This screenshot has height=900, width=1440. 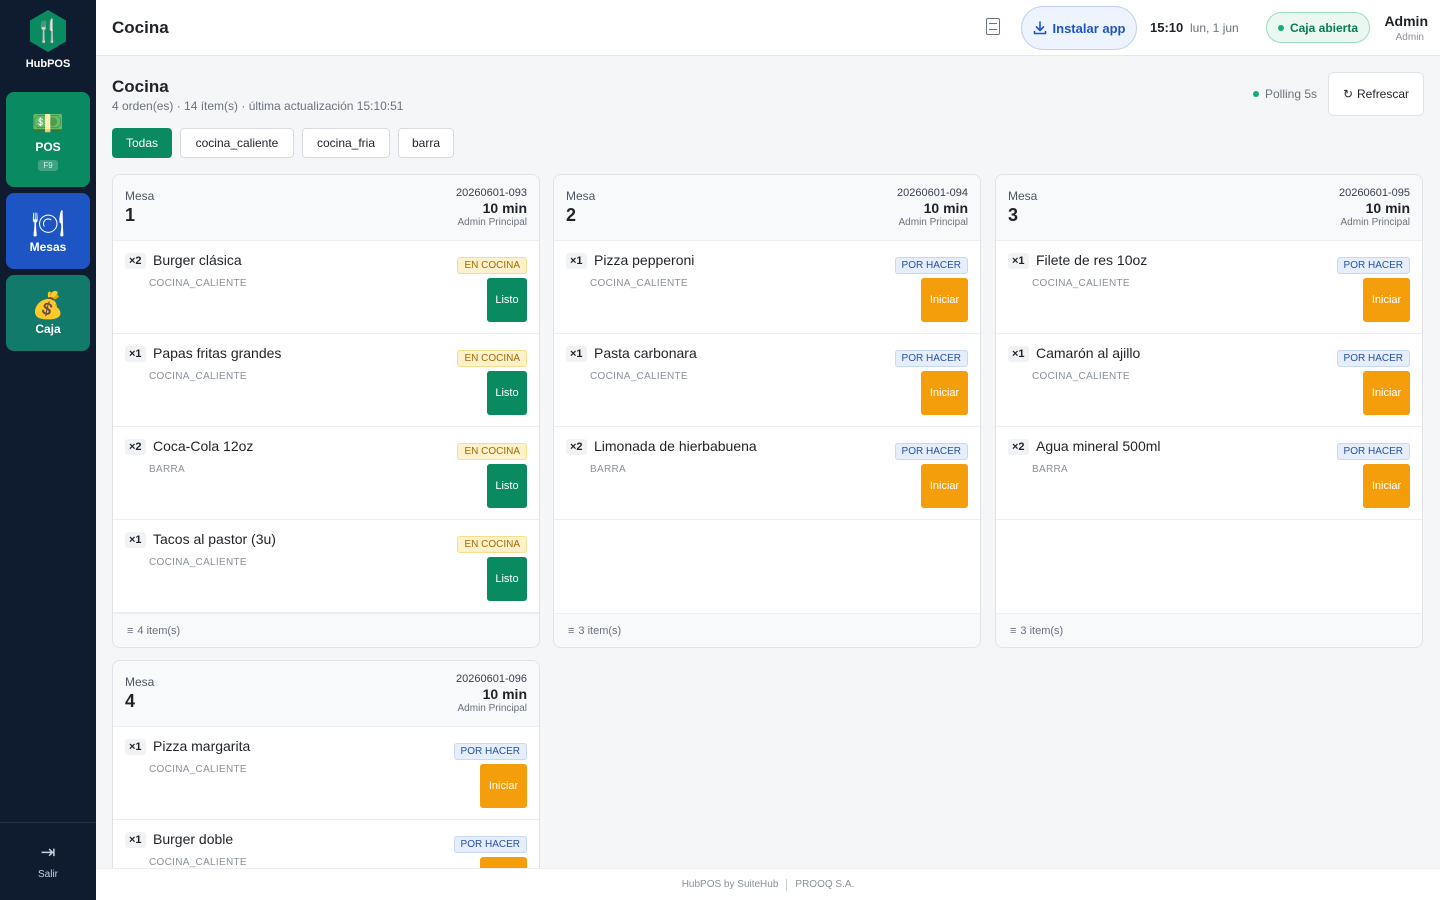 I want to click on clock-time: 15:10, so click(x=1167, y=27).